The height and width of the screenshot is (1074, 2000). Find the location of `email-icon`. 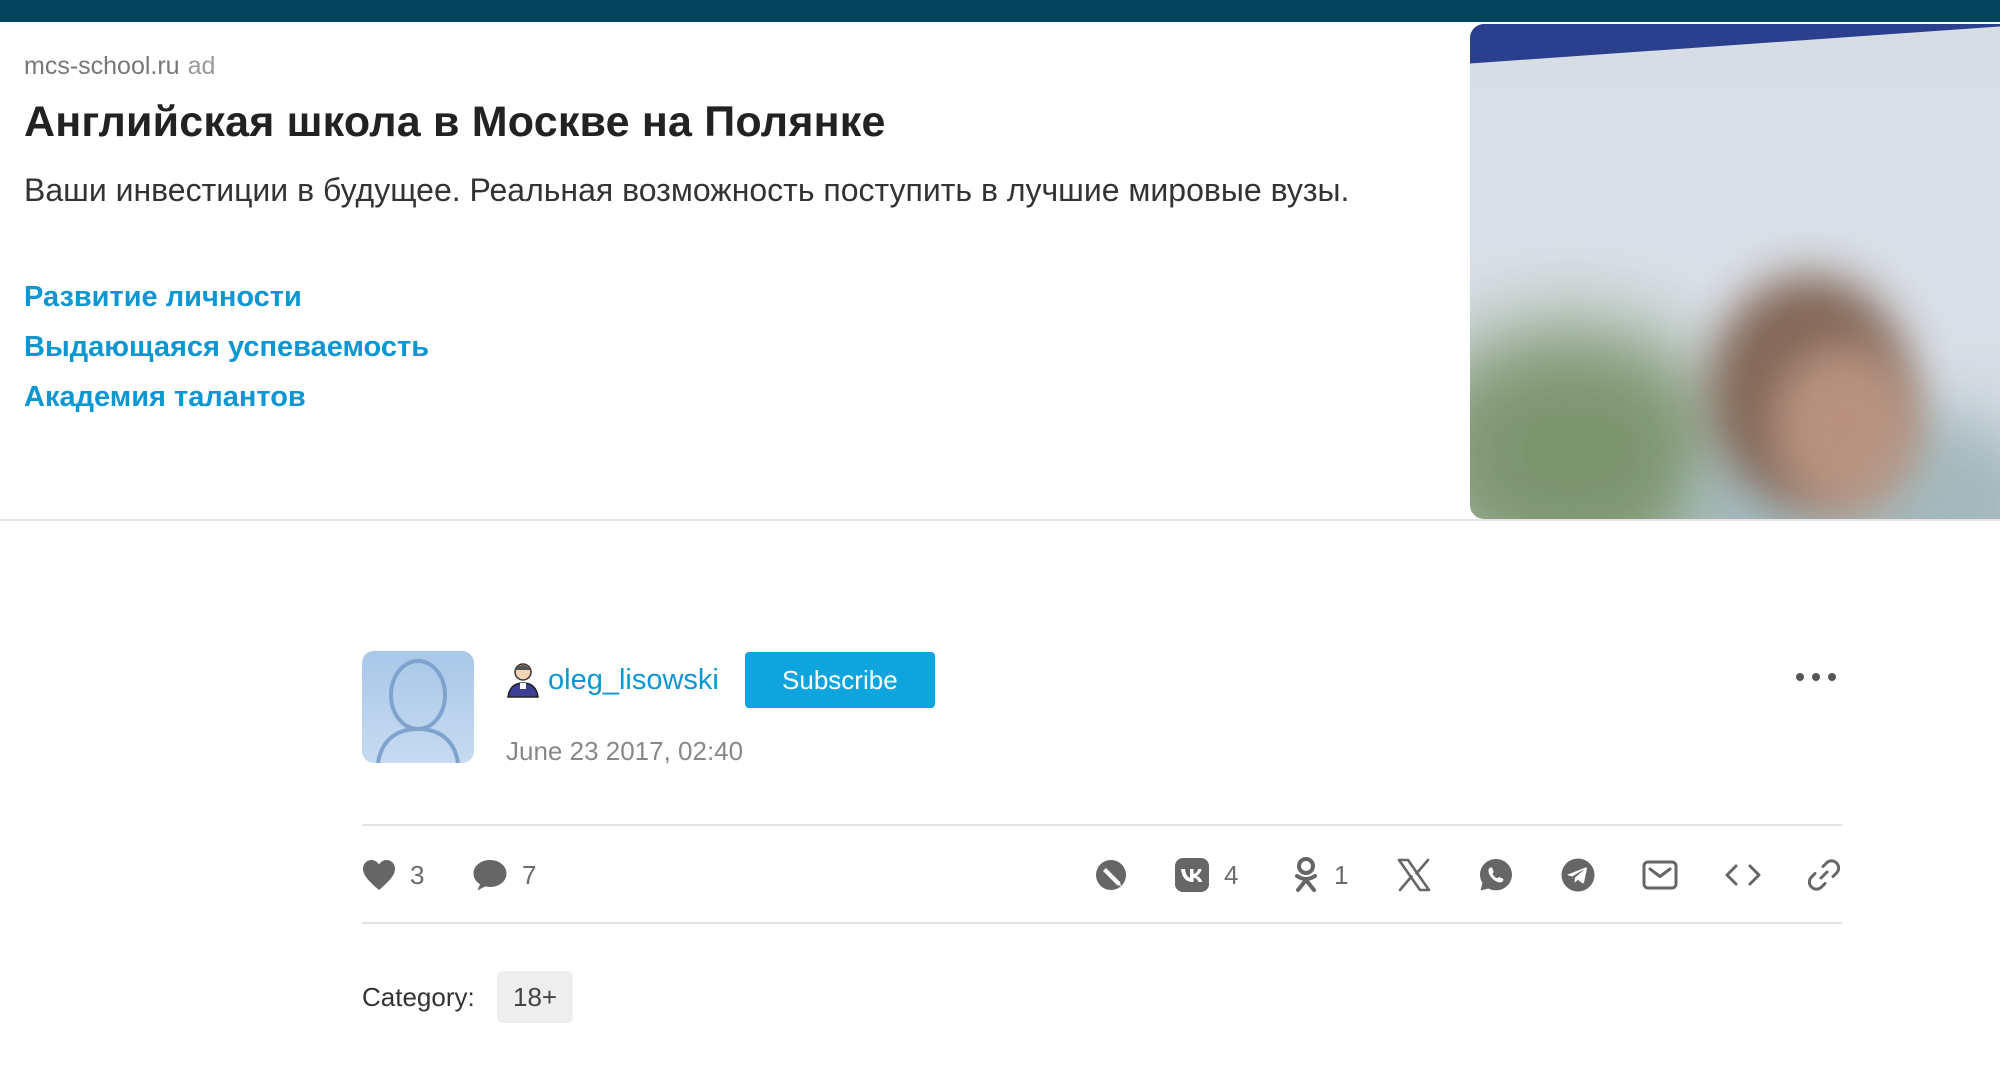

email-icon is located at coordinates (1660, 875).